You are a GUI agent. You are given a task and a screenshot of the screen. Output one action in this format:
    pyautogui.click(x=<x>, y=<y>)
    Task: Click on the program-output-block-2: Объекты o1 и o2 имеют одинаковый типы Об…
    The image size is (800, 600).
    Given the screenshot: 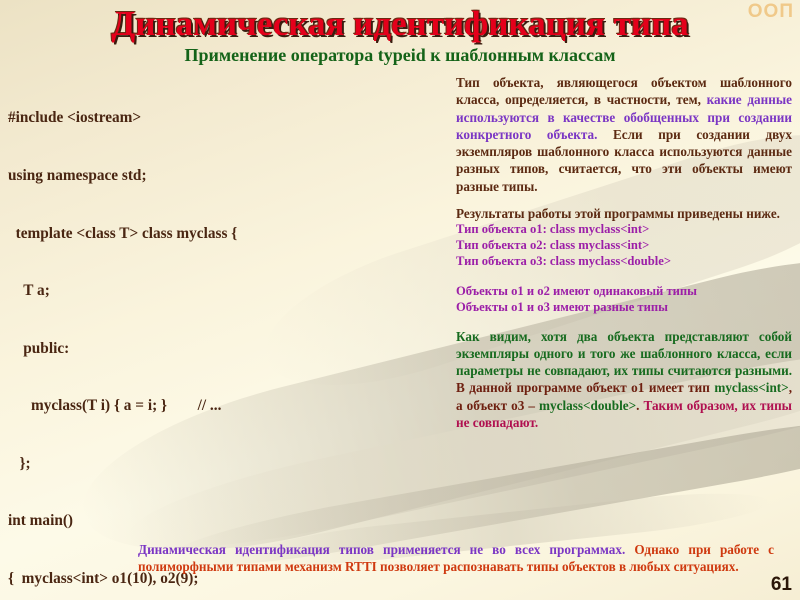 What is the action you would take?
    pyautogui.click(x=624, y=300)
    